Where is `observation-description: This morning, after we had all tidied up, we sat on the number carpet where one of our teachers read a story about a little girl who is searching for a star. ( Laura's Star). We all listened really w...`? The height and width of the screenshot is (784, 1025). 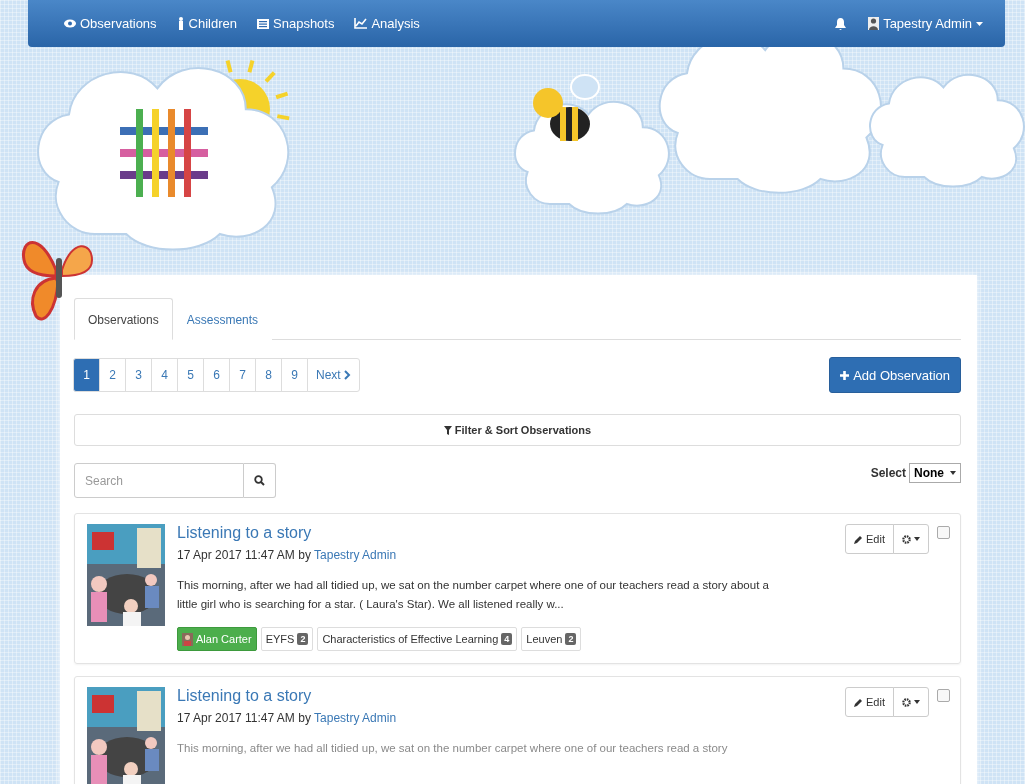
observation-description: This morning, after we had all tidied up, we sat on the number carpet where one of our teachers read a story about a little girl who is searching for a star. ( Laura's Star). We all listened really w... is located at coordinates (473, 595).